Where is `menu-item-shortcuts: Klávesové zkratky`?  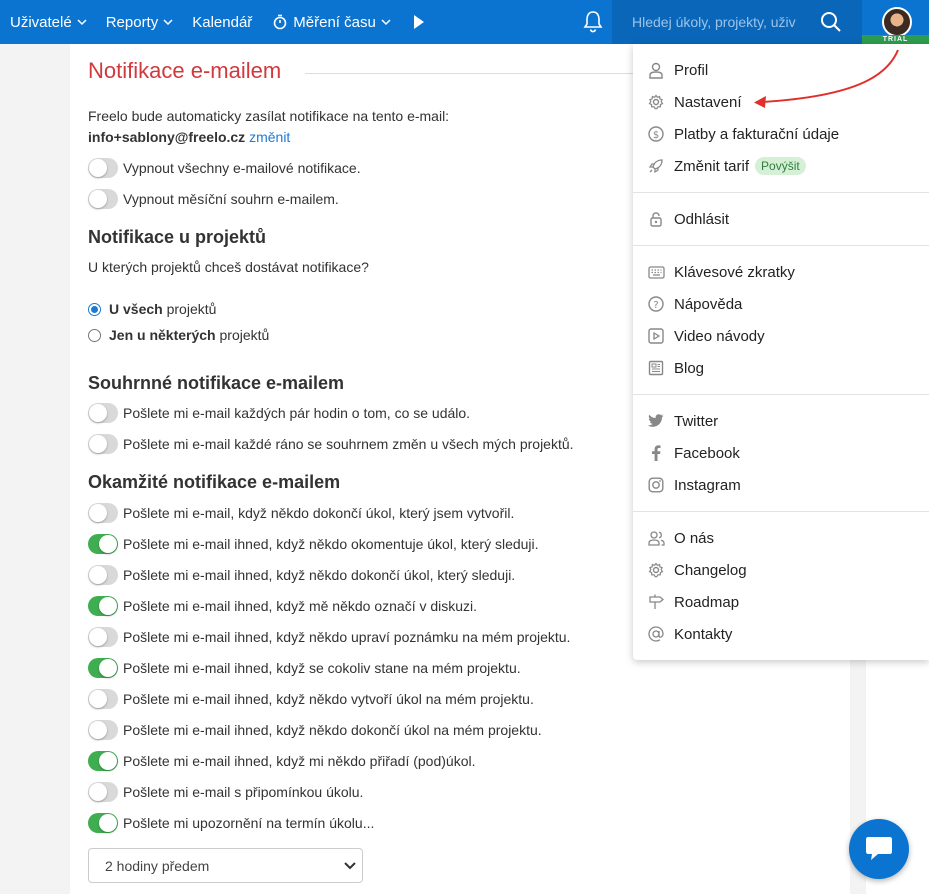
menu-item-shortcuts: Klávesové zkratky is located at coordinates (721, 272).